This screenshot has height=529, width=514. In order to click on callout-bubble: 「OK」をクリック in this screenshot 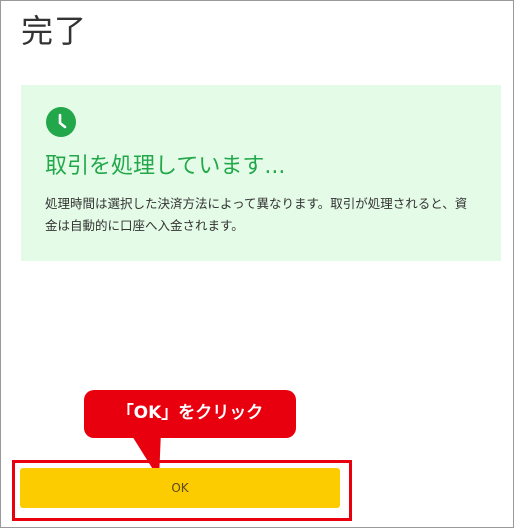, I will do `click(190, 414)`.